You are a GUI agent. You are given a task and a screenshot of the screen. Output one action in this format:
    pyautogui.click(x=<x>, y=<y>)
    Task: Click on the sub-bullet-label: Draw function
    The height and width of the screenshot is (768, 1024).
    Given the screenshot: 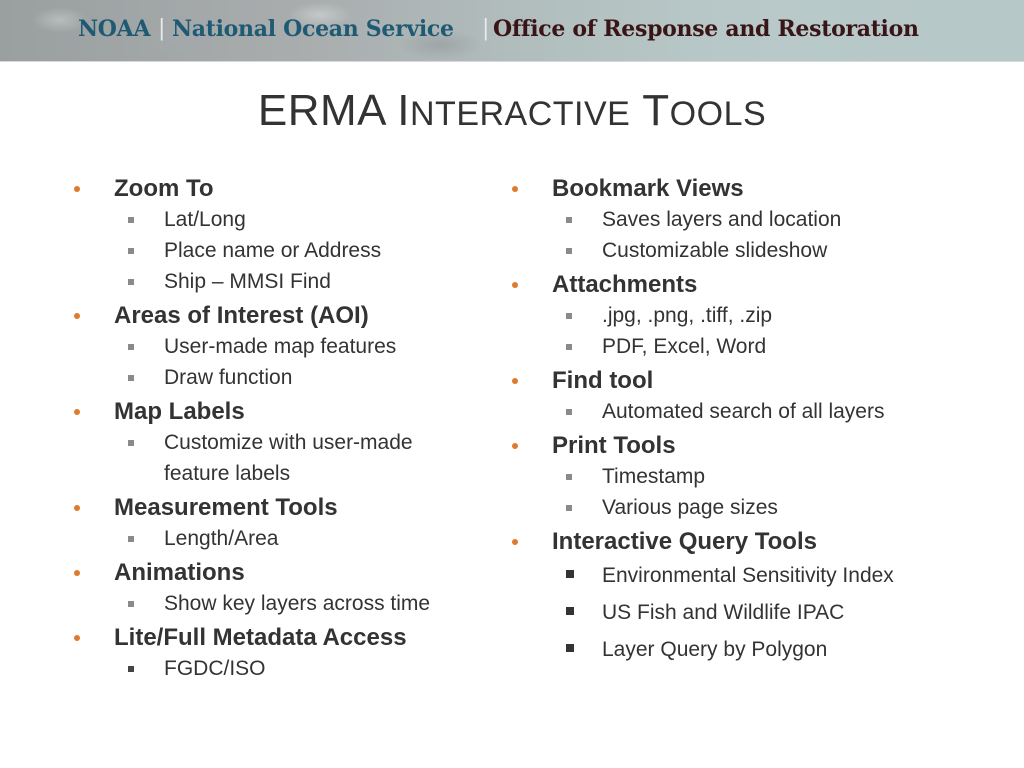 What is the action you would take?
    pyautogui.click(x=228, y=377)
    